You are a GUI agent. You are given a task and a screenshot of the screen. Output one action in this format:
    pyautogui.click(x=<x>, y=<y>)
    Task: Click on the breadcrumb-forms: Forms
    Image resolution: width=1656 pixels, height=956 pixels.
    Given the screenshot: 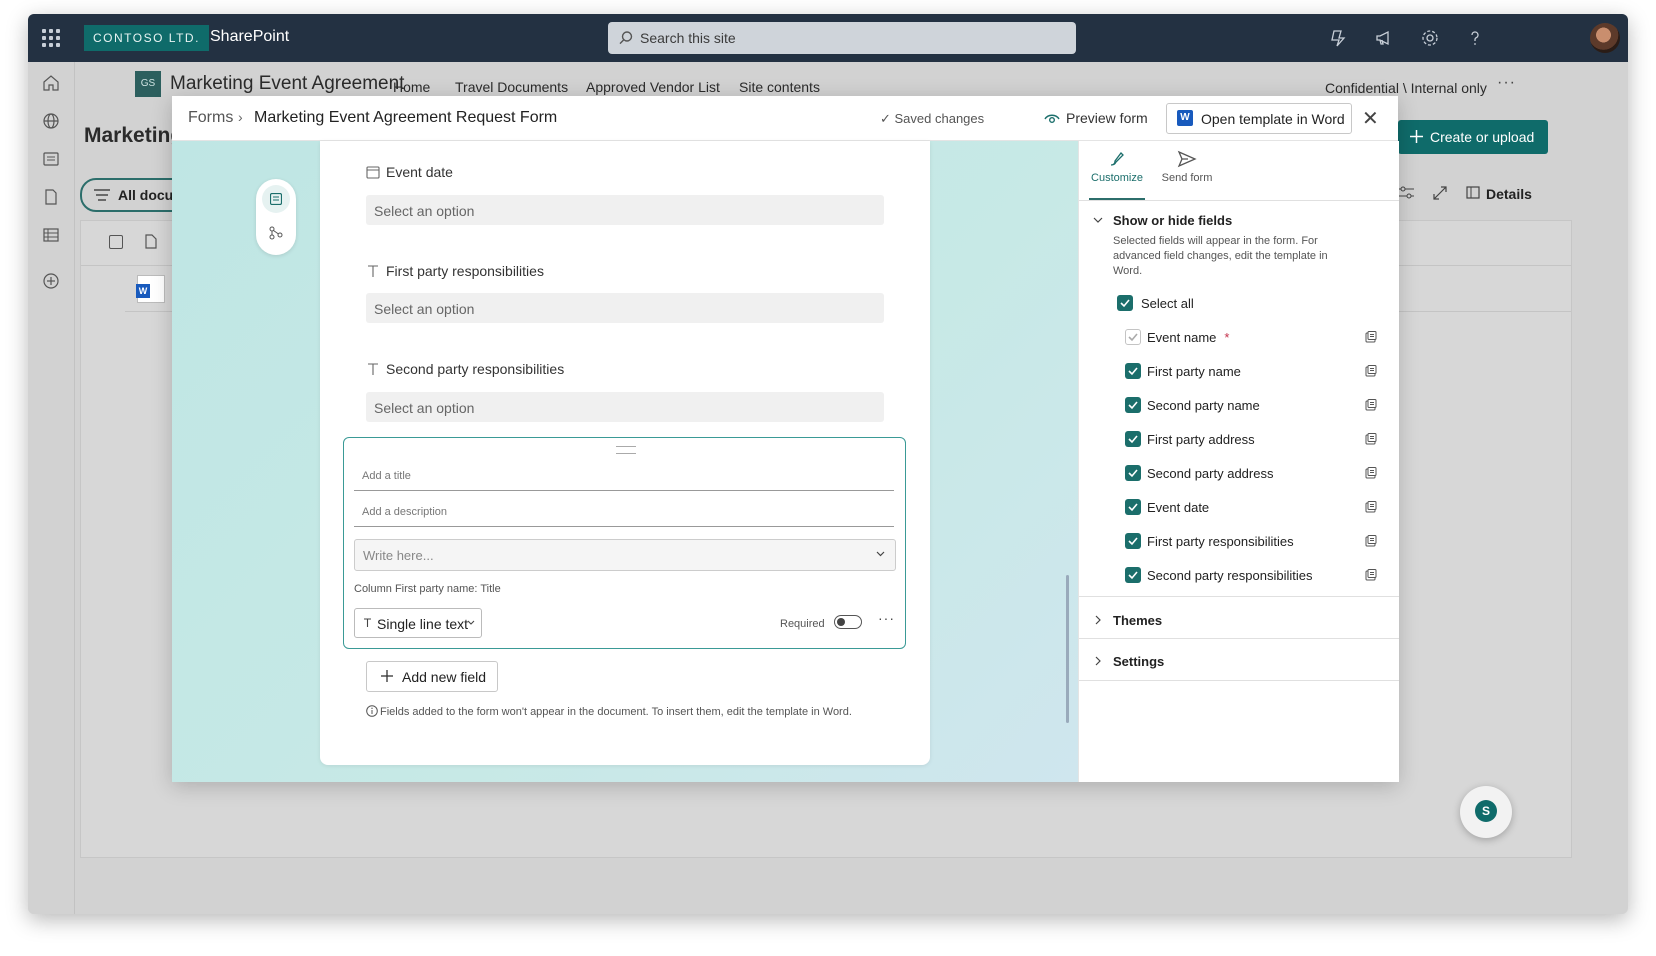 What is the action you would take?
    pyautogui.click(x=210, y=118)
    